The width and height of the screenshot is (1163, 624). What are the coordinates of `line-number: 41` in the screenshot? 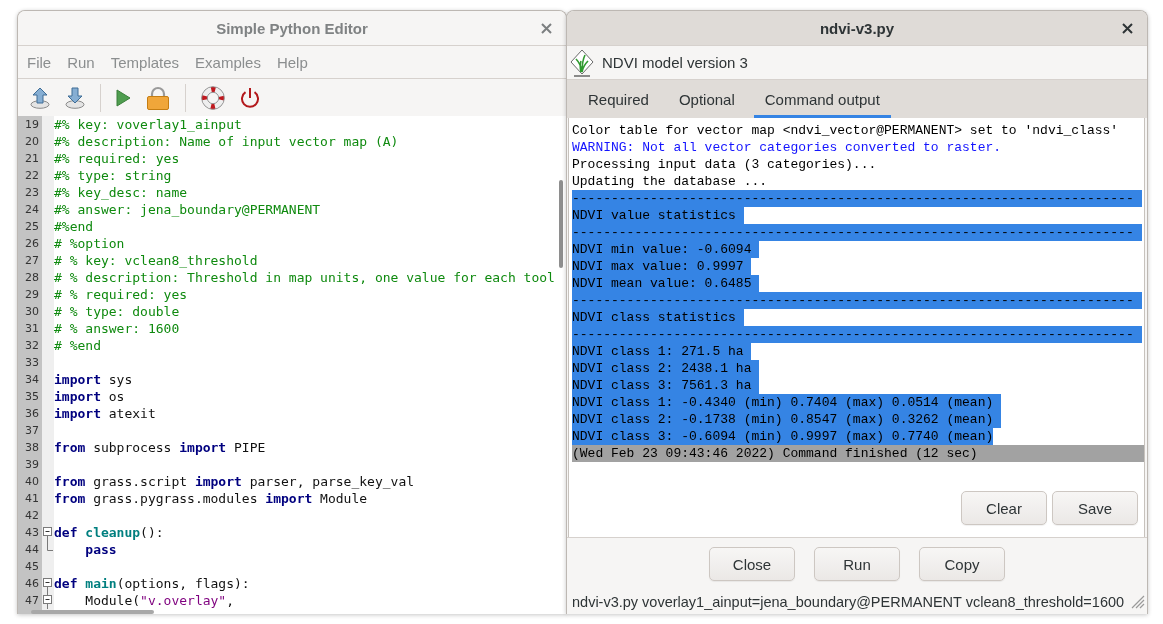 It's located at (32, 499).